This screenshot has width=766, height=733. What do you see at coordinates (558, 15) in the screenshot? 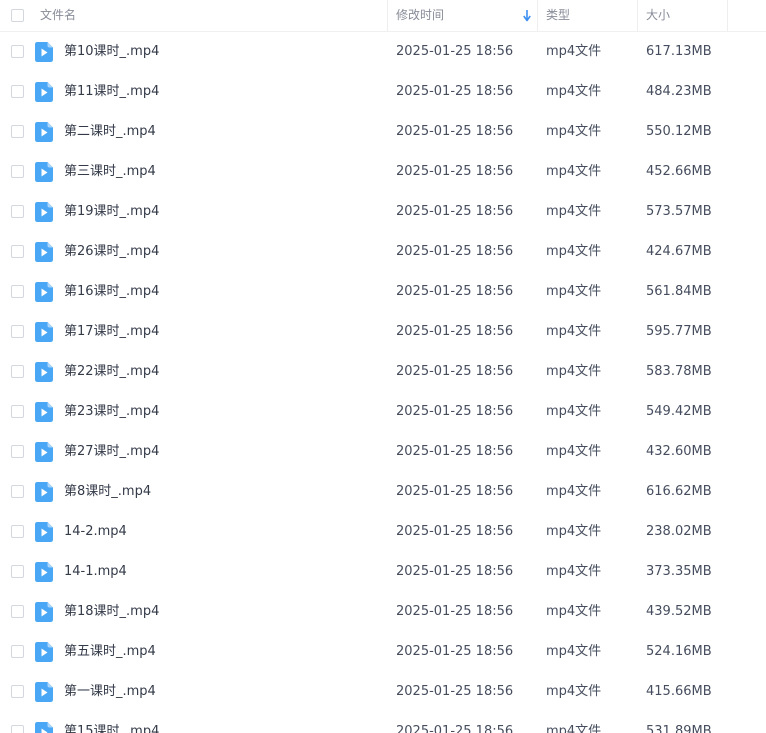
I see `column-header-type: 类型` at bounding box center [558, 15].